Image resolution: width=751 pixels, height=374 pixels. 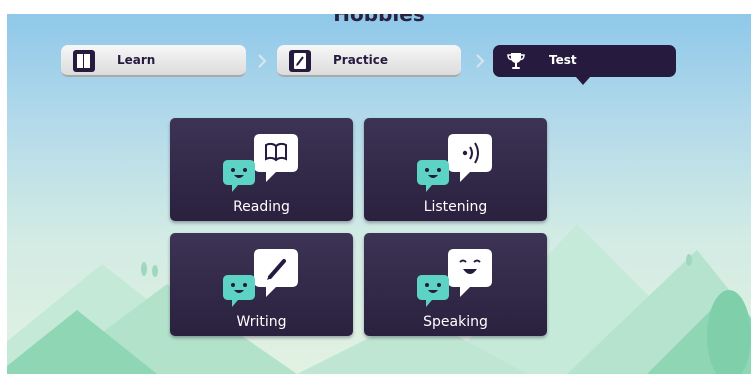 I want to click on step-label: Learn, so click(x=136, y=60).